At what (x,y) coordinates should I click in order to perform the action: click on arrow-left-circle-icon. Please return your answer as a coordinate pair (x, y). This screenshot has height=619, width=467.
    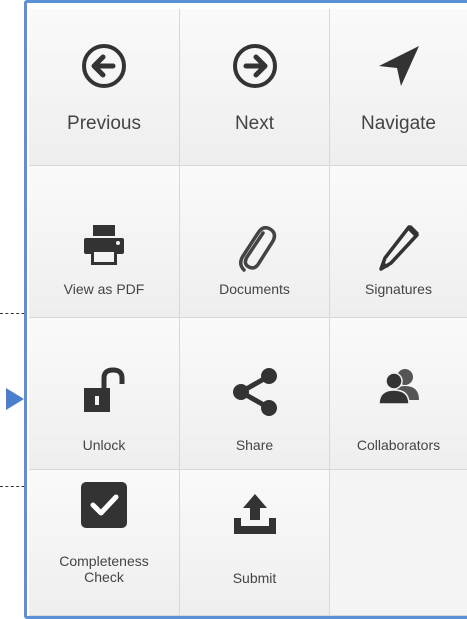
    Looking at the image, I should click on (104, 66).